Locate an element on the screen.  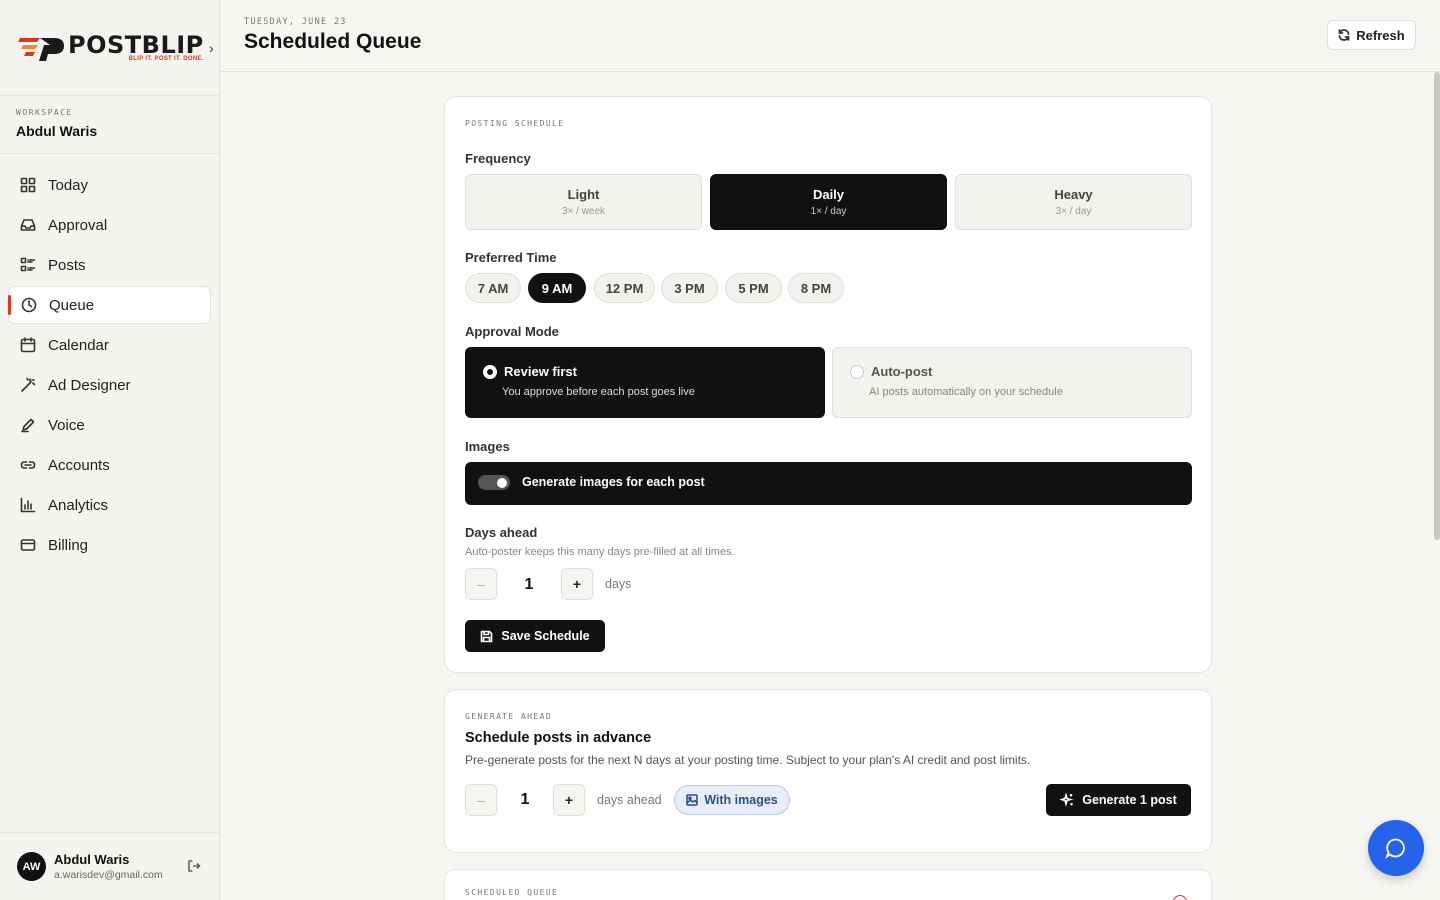
approval-mode-desc: You approve before each post goes live is located at coordinates (598, 392).